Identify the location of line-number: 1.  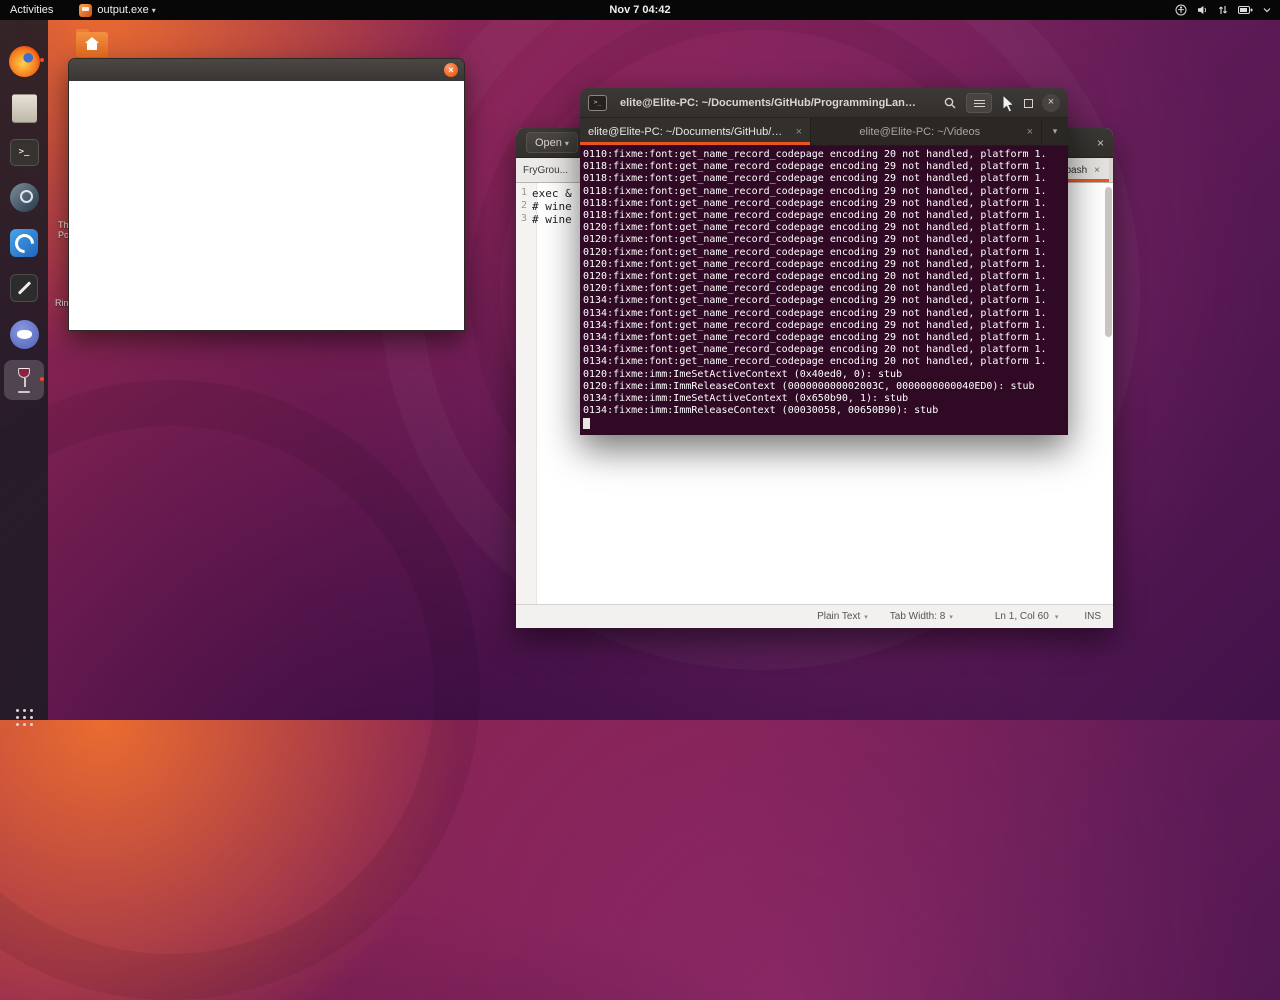
(523, 192).